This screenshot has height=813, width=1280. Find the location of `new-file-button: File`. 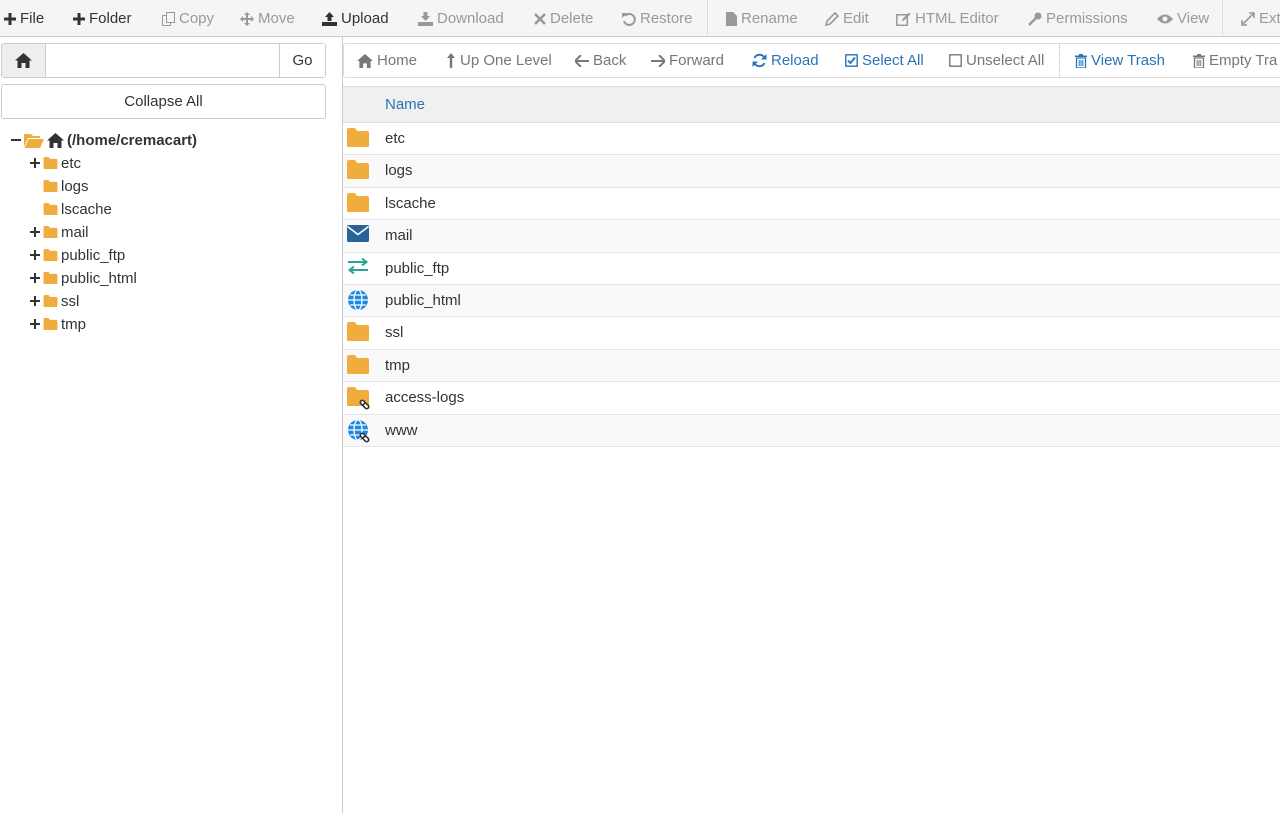

new-file-button: File is located at coordinates (24, 18).